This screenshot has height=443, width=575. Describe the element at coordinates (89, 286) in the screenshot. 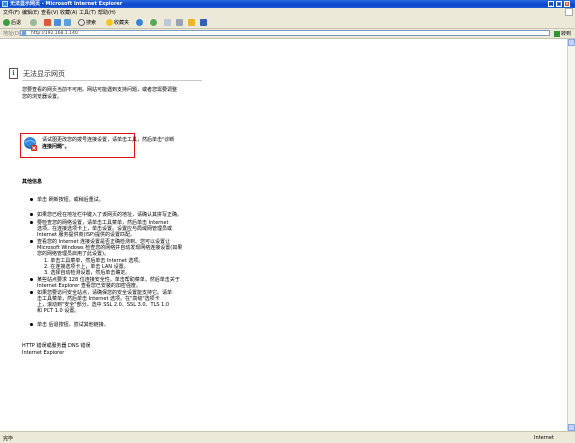

I see `bullet-encryption-line-2: Internet Explorer 查看您已安装的加密强度。` at that location.